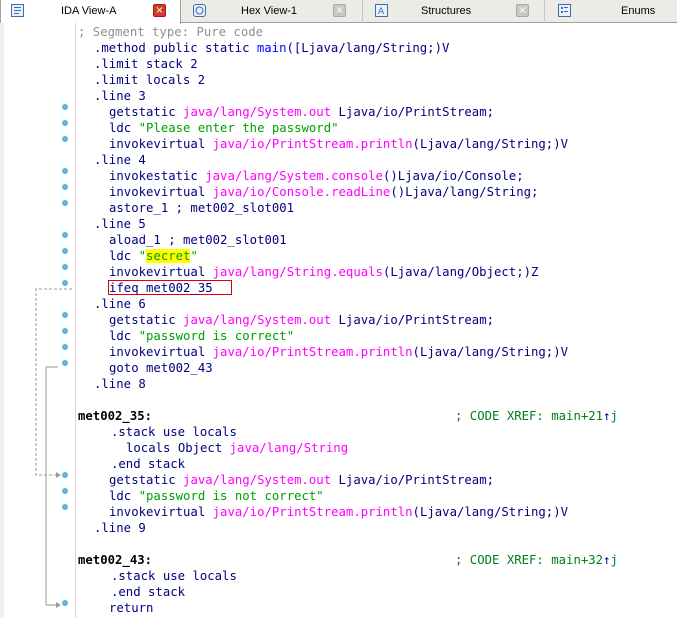 The image size is (677, 618). I want to click on ida-view-icon, so click(17, 10).